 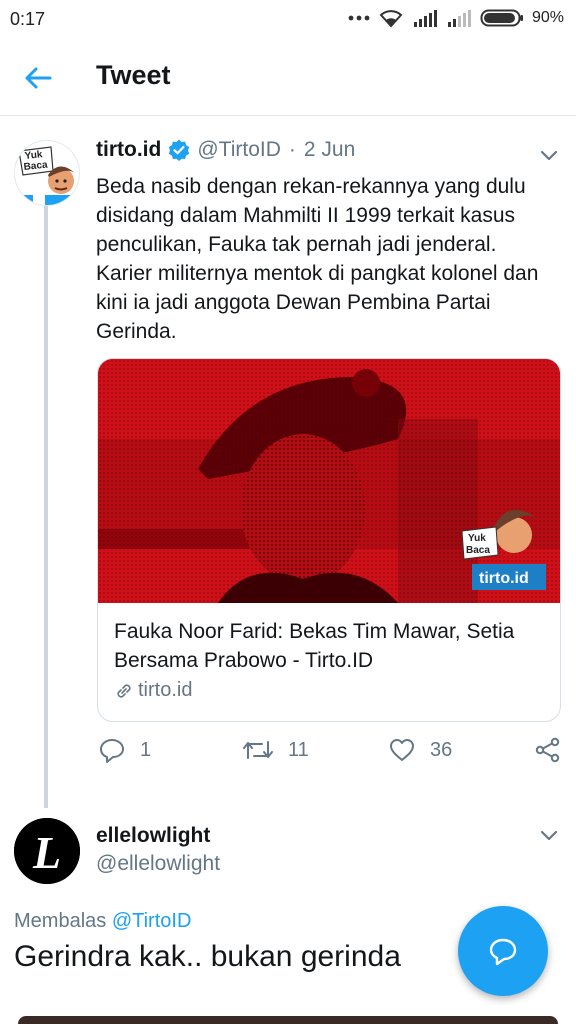 I want to click on replying-to: Membalas @TirtoID, so click(x=102, y=921).